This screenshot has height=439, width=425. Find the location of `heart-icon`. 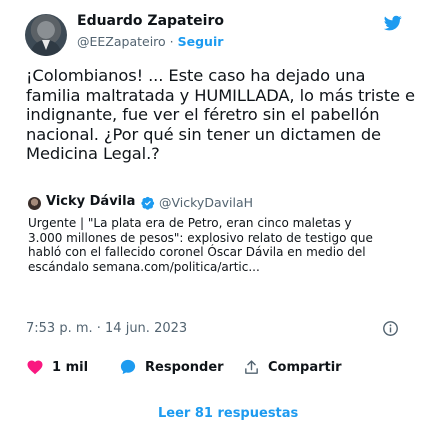

heart-icon is located at coordinates (35, 367).